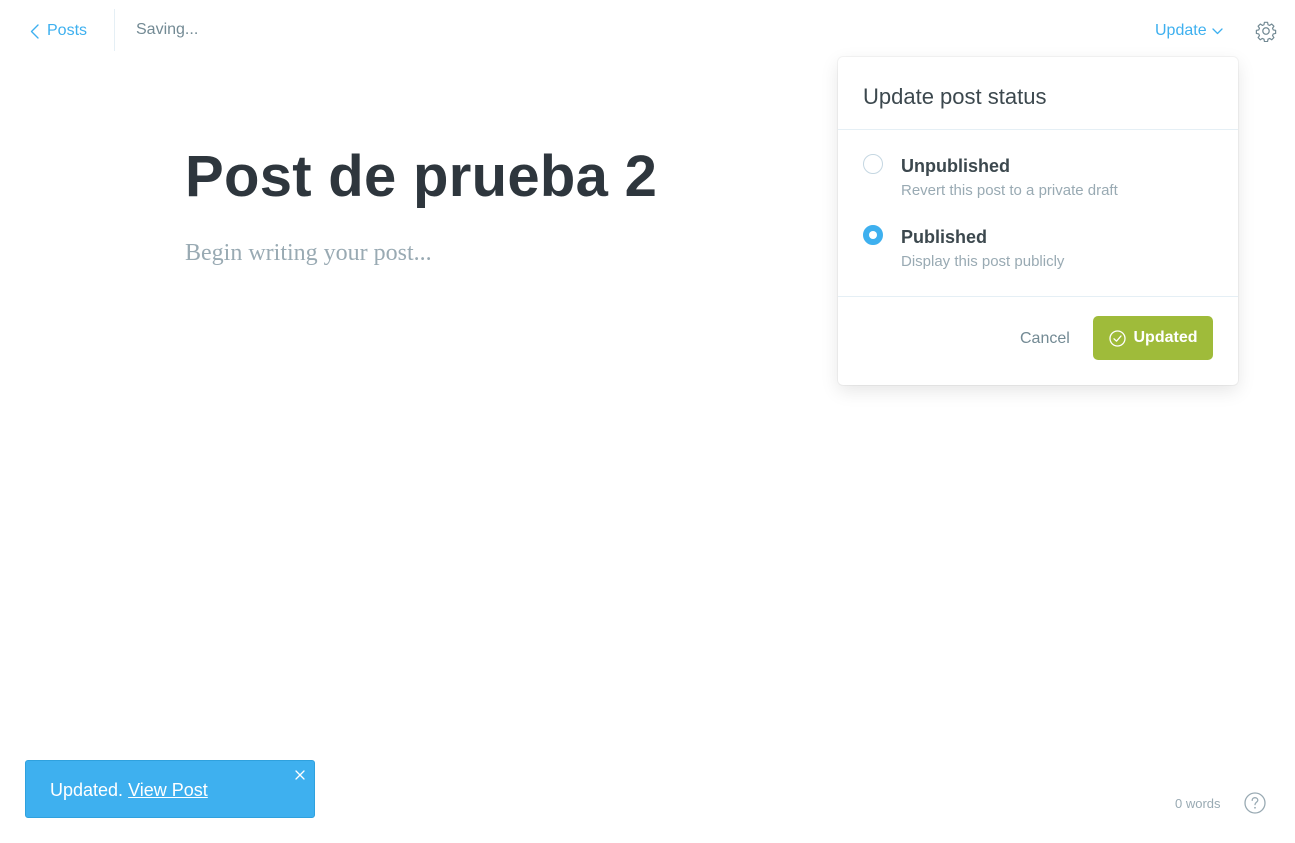 This screenshot has height=843, width=1295. What do you see at coordinates (114, 30) in the screenshot?
I see `header-divider` at bounding box center [114, 30].